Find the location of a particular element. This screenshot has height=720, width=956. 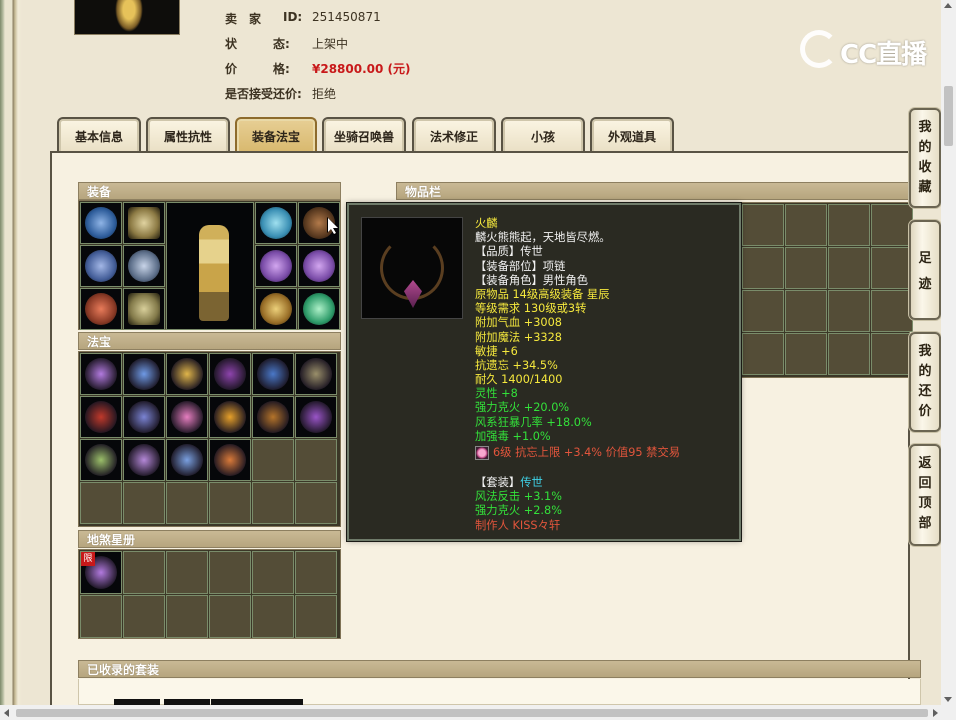

scroll-up-icon is located at coordinates (948, 5).